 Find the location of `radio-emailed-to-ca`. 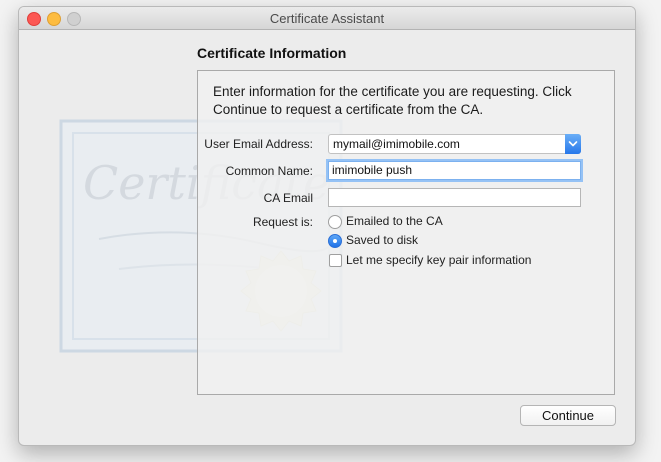

radio-emailed-to-ca is located at coordinates (335, 222).